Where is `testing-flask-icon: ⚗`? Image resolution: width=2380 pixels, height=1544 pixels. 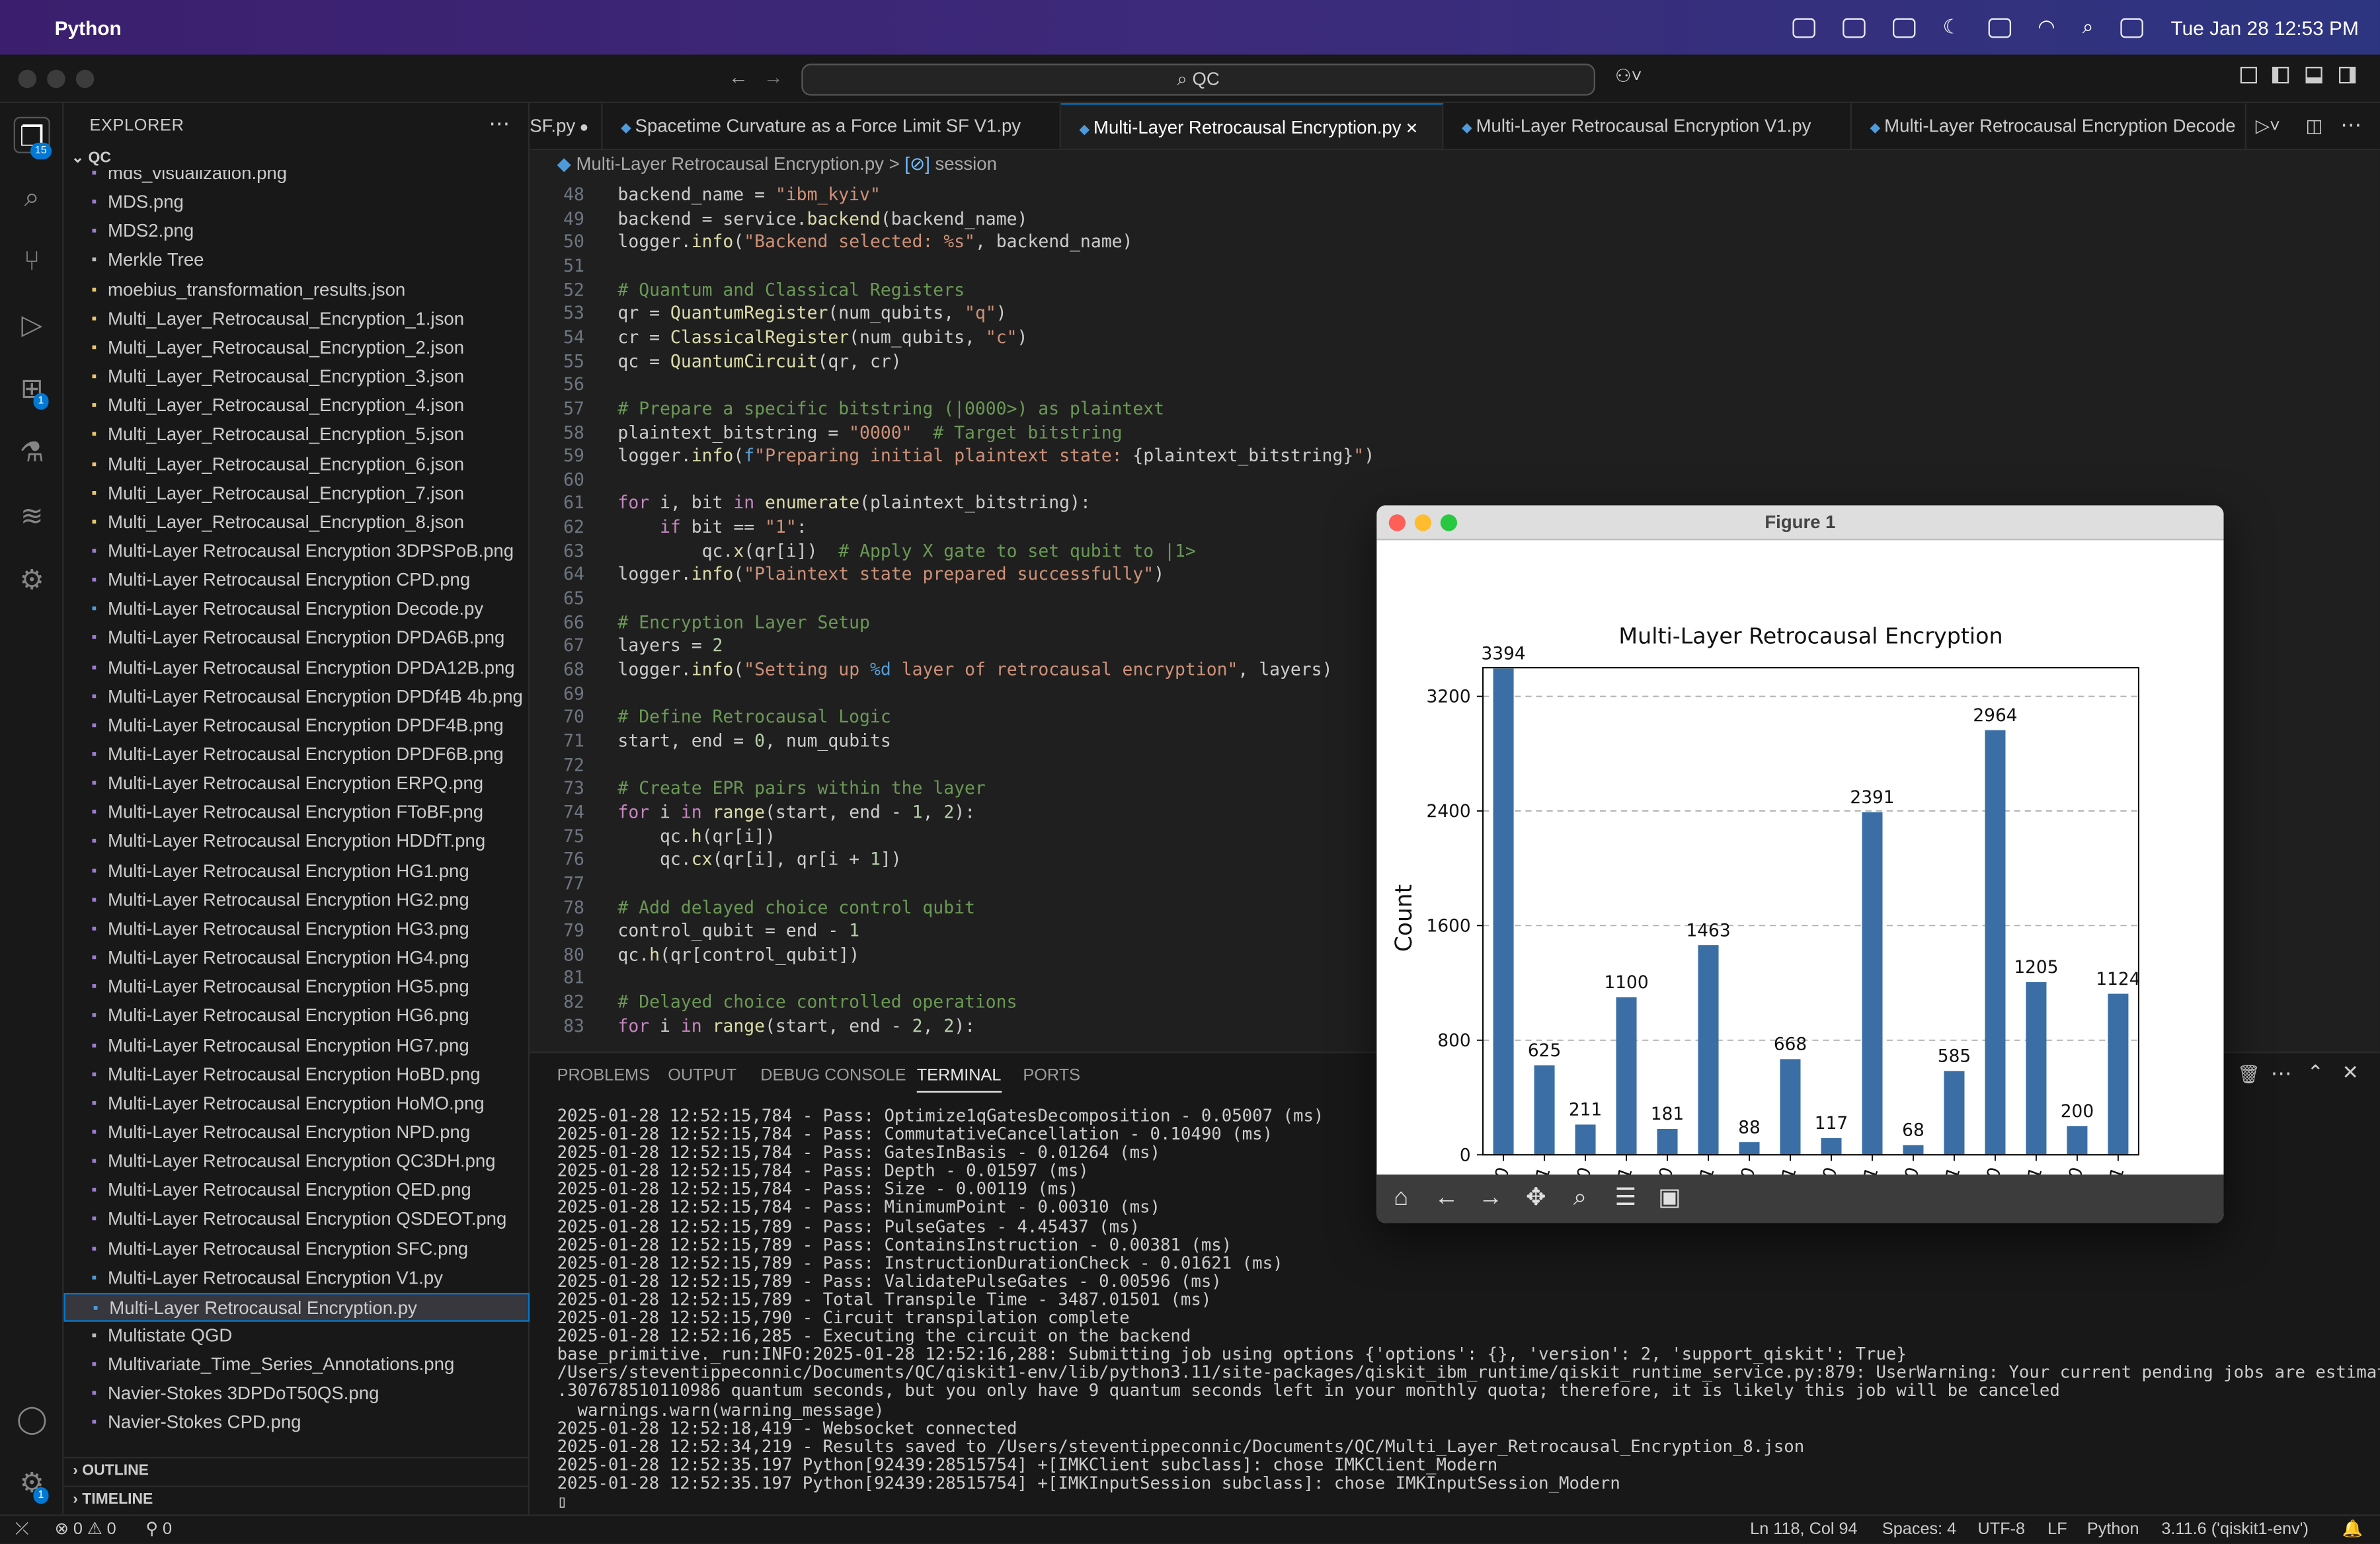 testing-flask-icon: ⚗ is located at coordinates (32, 452).